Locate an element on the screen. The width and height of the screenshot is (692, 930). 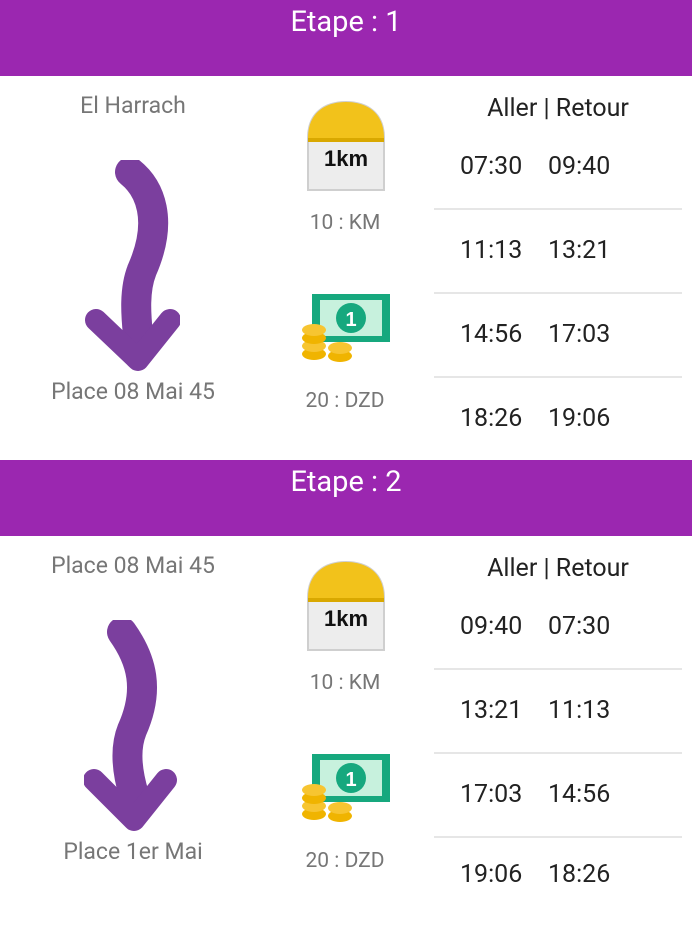
retour-time: 17:03 is located at coordinates (579, 334).